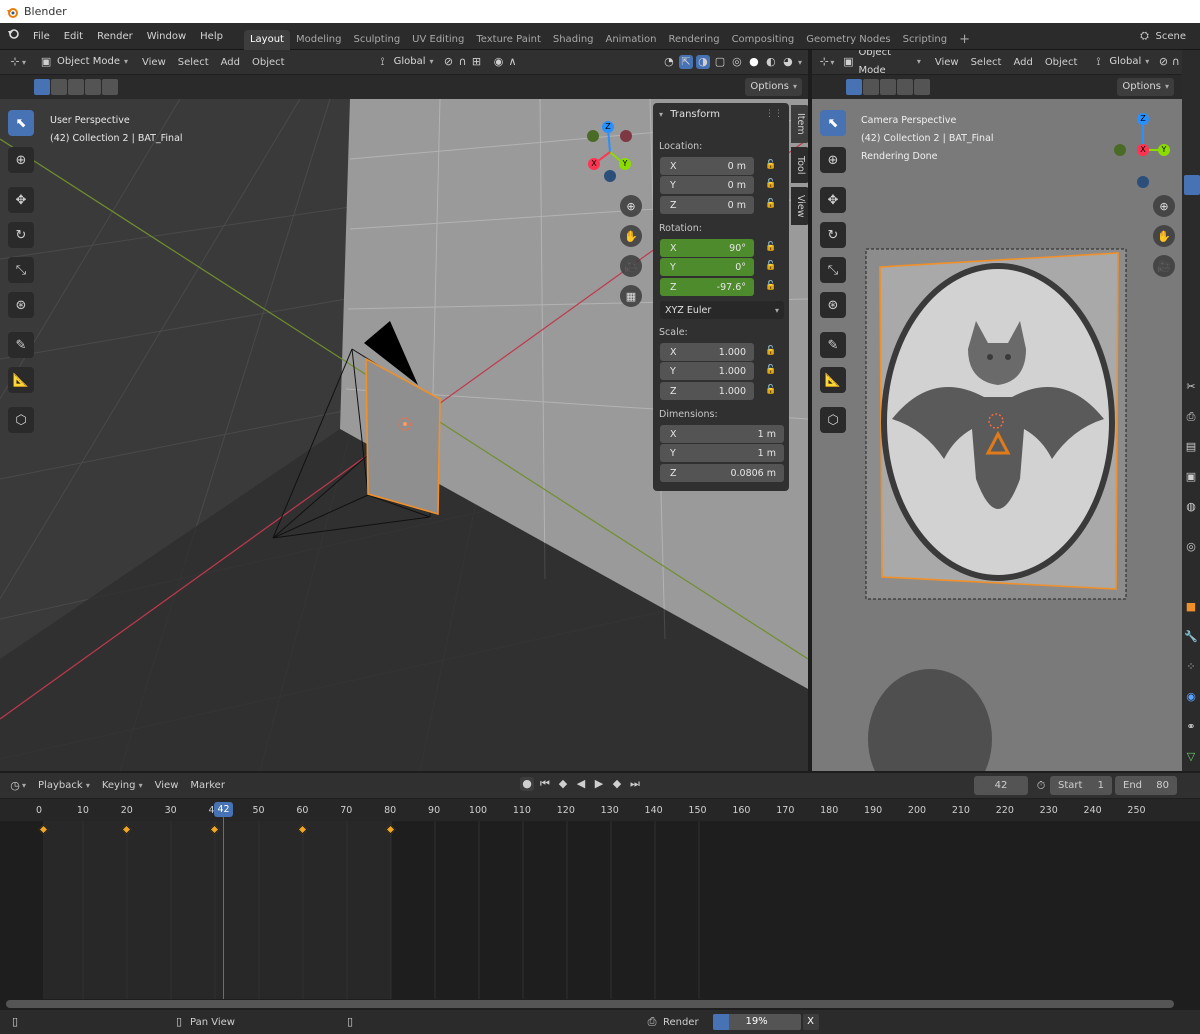 The height and width of the screenshot is (1034, 1200). I want to click on start-frame-field: Start 1, so click(1081, 785).